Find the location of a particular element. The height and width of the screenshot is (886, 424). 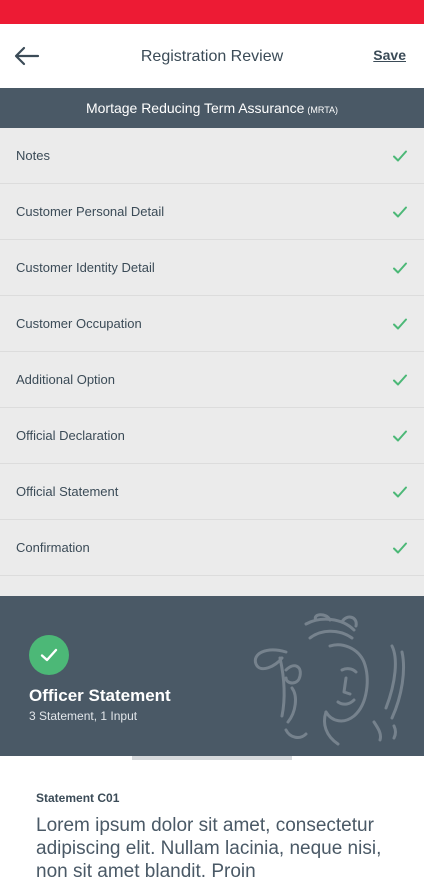

checklist-item-customer-personal-detail: Customer Personal Detail is located at coordinates (212, 212).